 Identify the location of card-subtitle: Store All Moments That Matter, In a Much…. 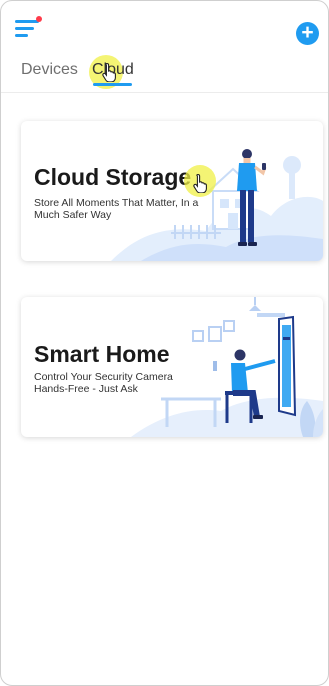
(134, 209).